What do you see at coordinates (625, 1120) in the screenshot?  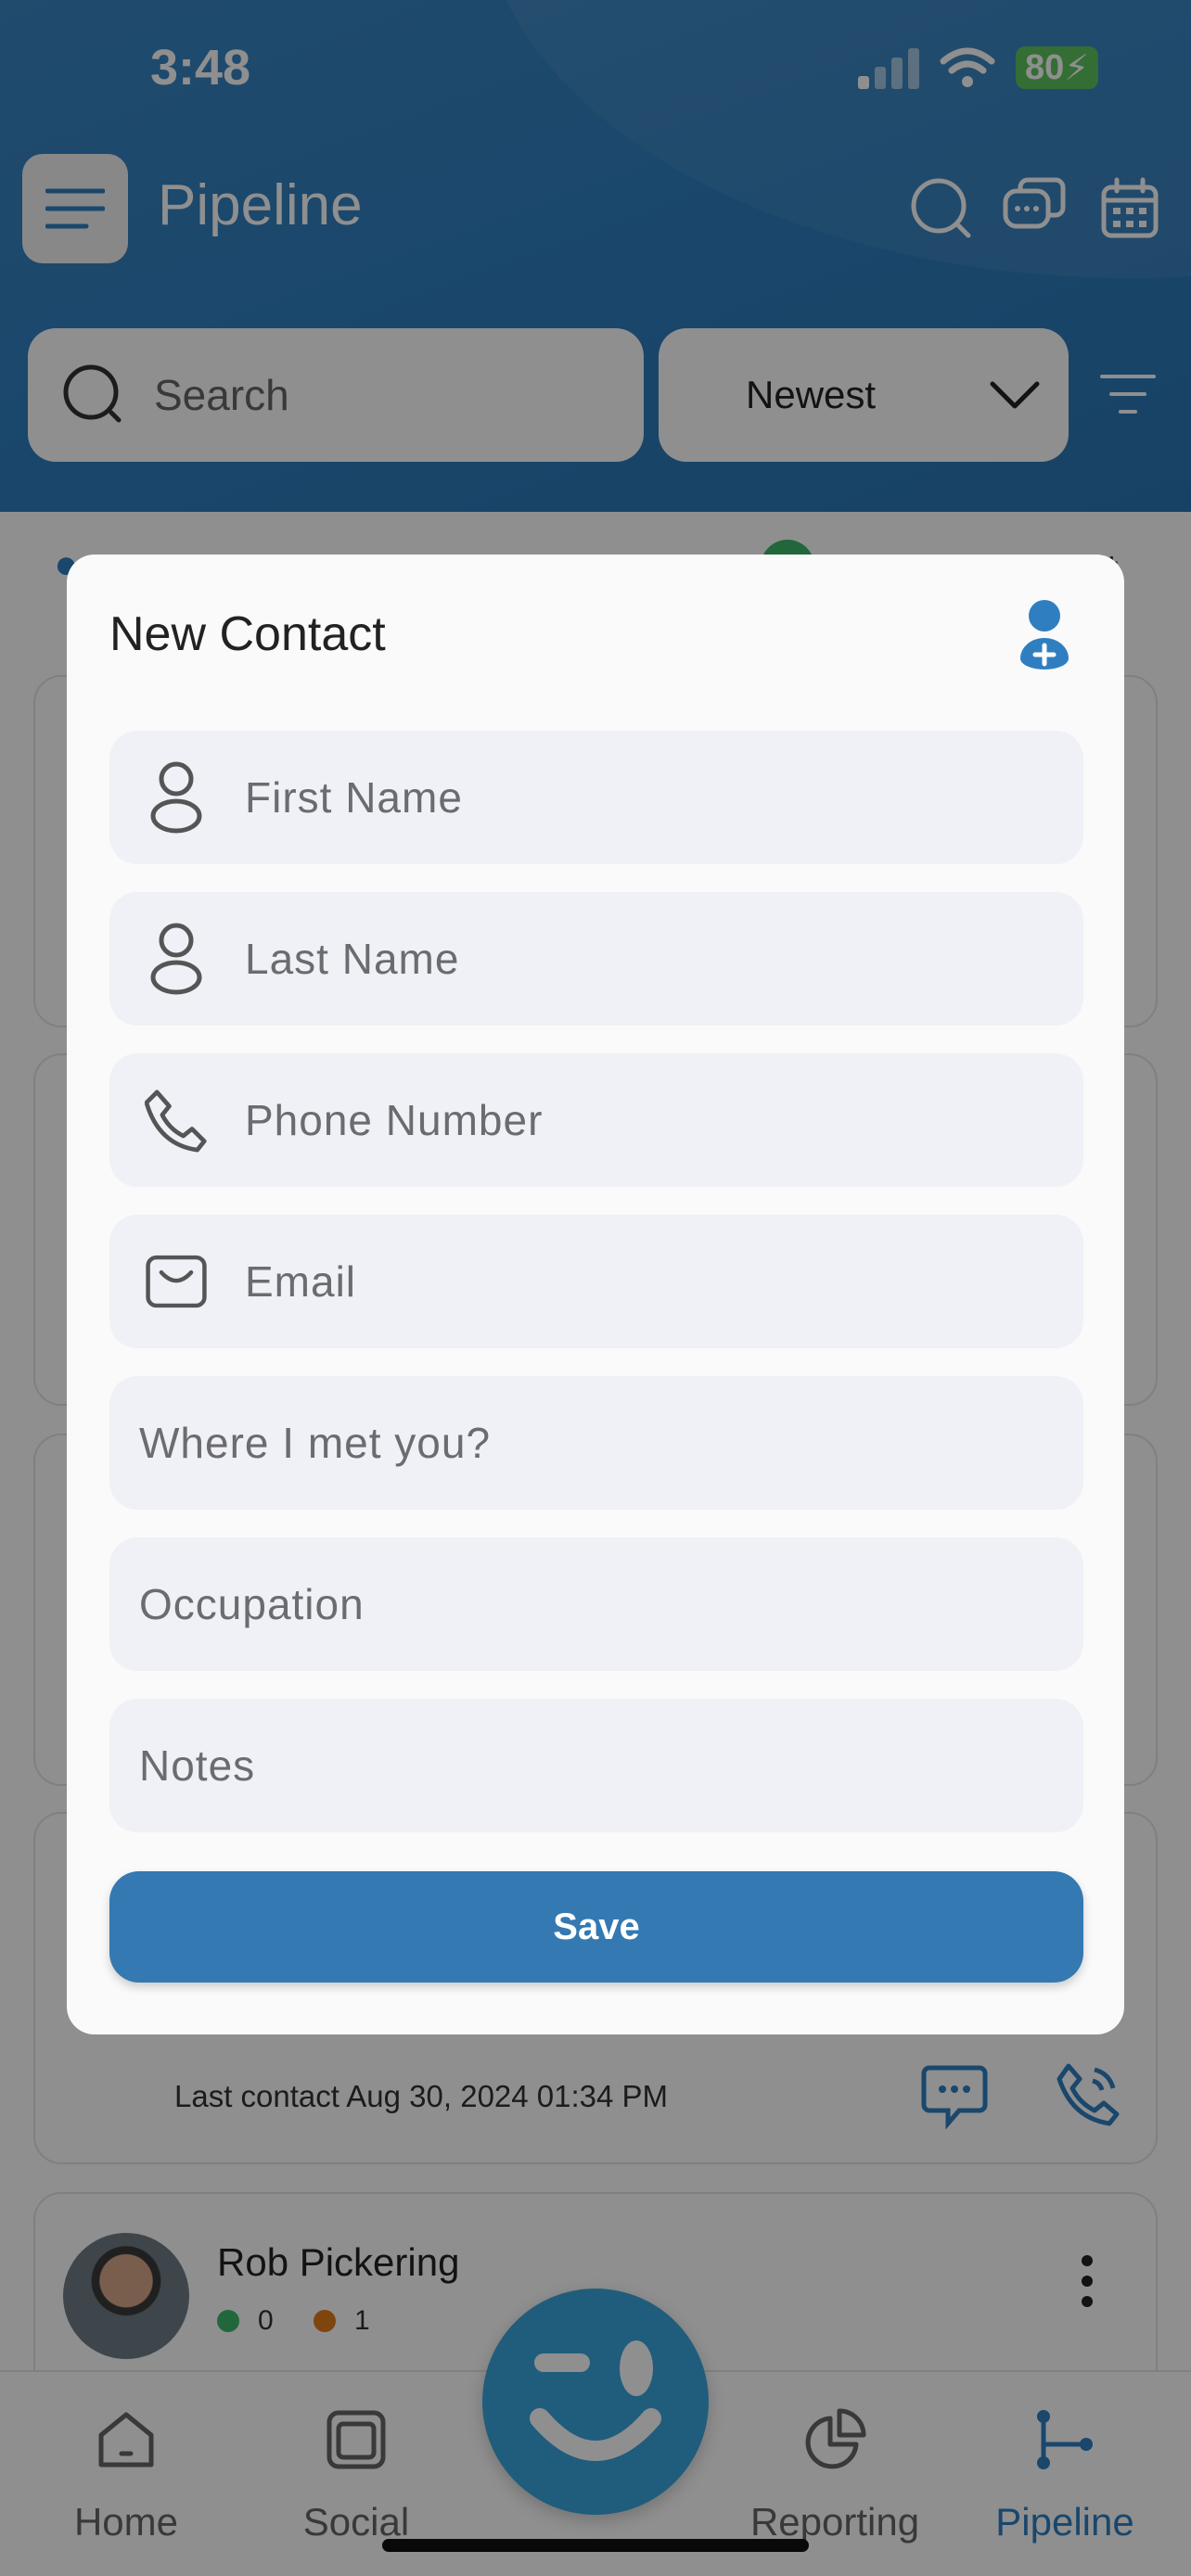 I see `phone-input` at bounding box center [625, 1120].